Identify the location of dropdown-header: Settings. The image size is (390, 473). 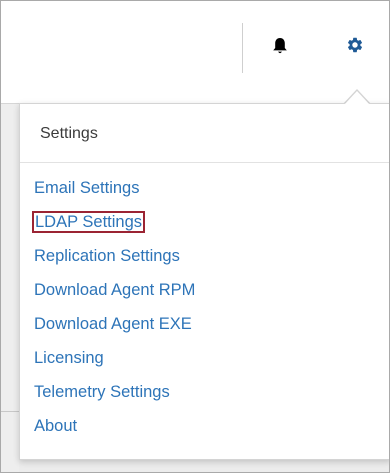
(204, 133).